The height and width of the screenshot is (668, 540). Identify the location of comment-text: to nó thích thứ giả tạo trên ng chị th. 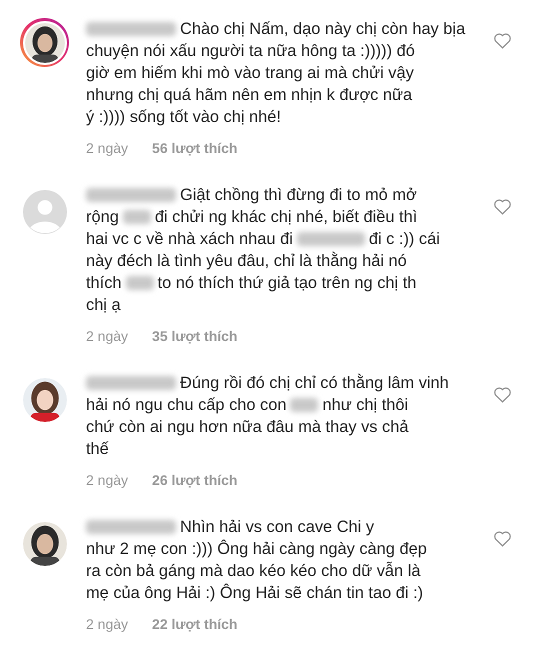
(287, 283).